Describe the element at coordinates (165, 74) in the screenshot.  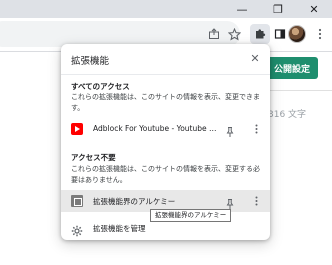
I see `popup-divider` at that location.